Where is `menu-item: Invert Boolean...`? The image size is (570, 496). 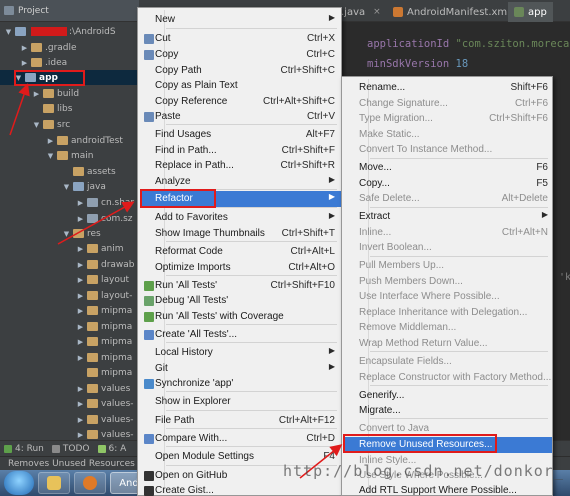 menu-item: Invert Boolean... is located at coordinates (448, 248).